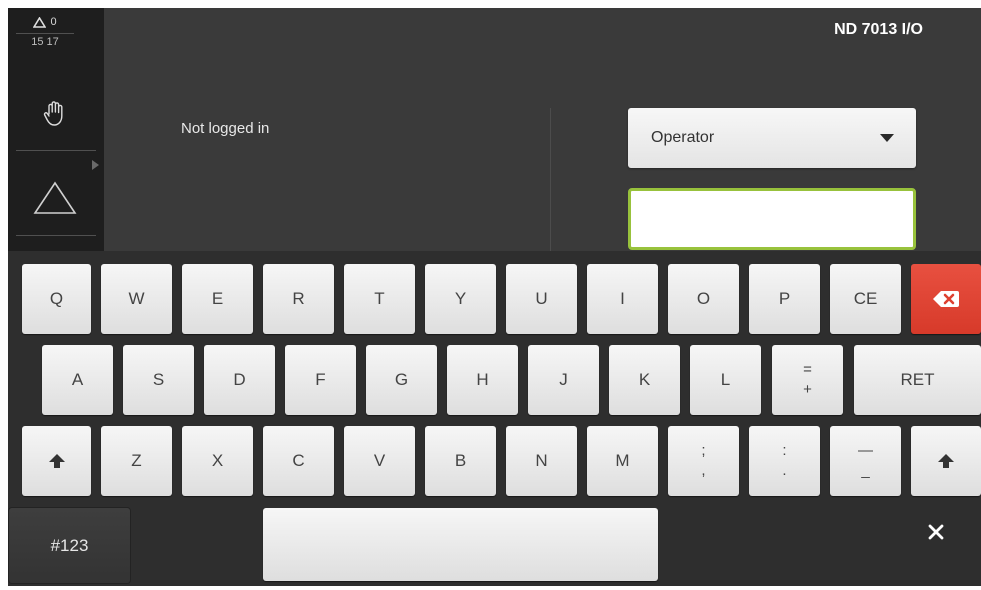  Describe the element at coordinates (401, 380) in the screenshot. I see `key-g: G` at that location.